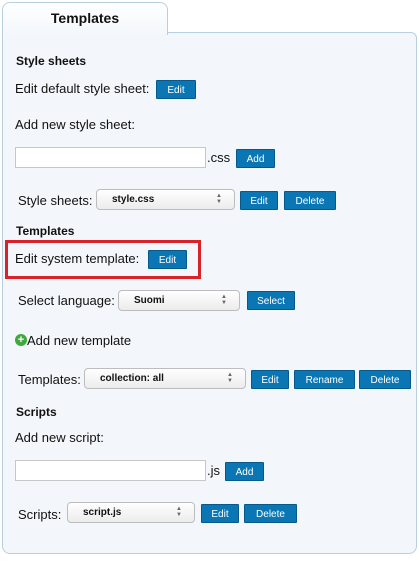 The height and width of the screenshot is (564, 419). I want to click on style-sheets-selected-value: style.css, so click(133, 199).